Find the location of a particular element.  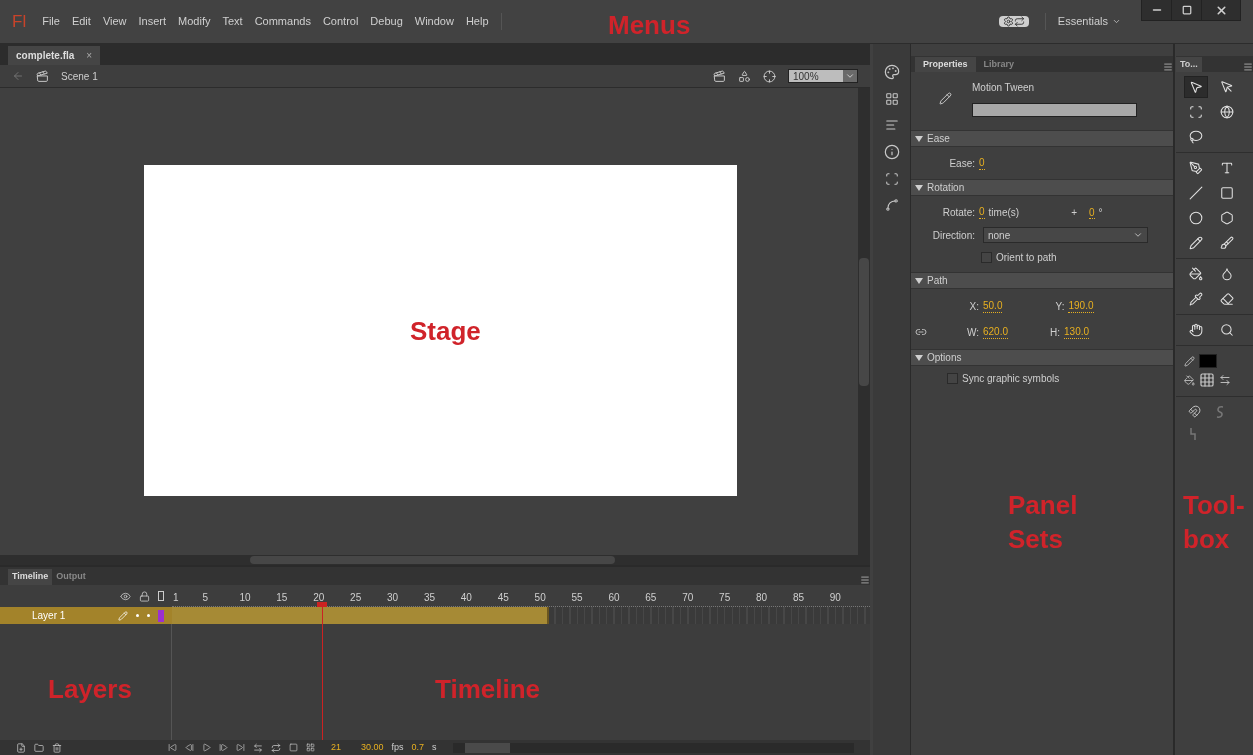

frame-rate-unit: fps is located at coordinates (397, 747).